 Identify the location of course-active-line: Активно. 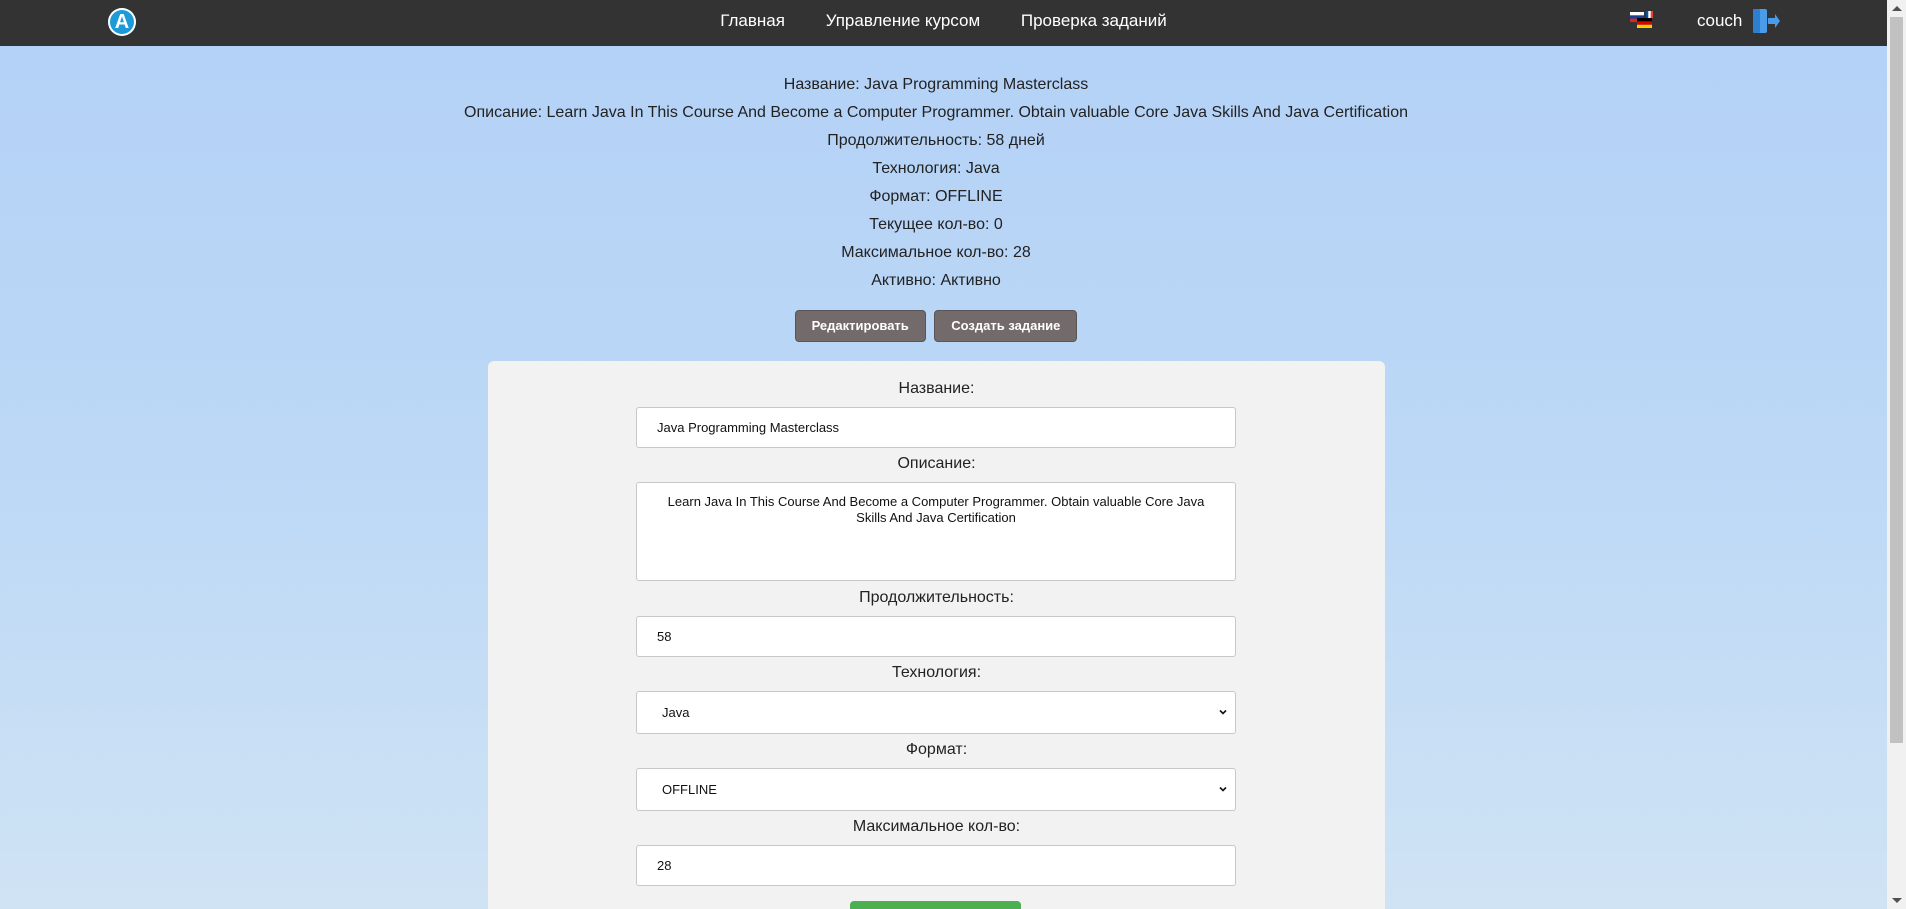
(936, 280).